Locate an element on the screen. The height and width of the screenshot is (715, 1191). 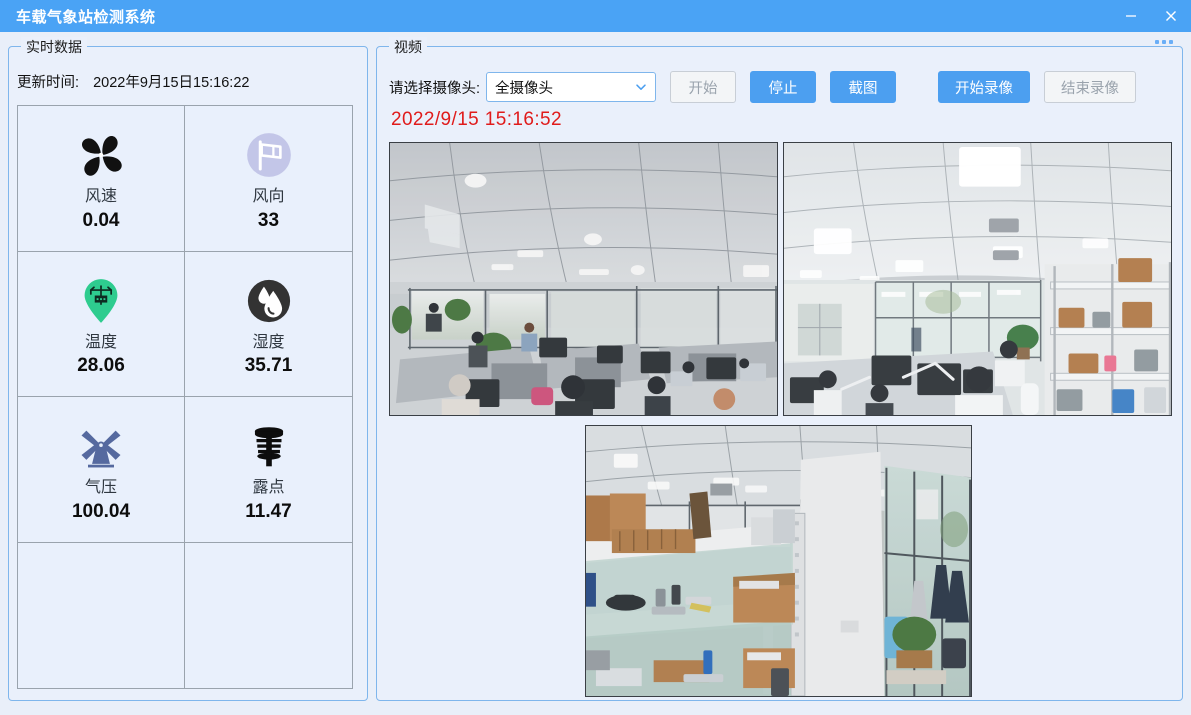
close-icon is located at coordinates (1171, 16).